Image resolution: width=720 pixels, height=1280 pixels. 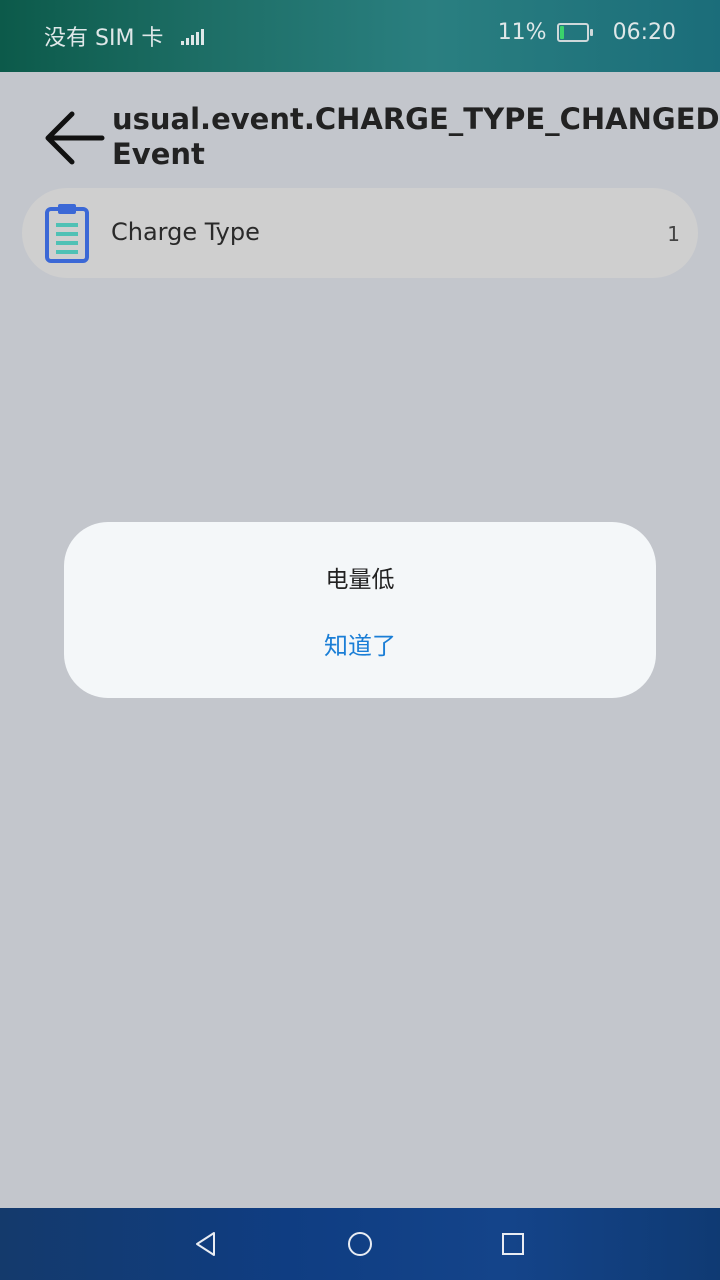 I want to click on carrier-text: 没有 SIM 卡, so click(x=104, y=38).